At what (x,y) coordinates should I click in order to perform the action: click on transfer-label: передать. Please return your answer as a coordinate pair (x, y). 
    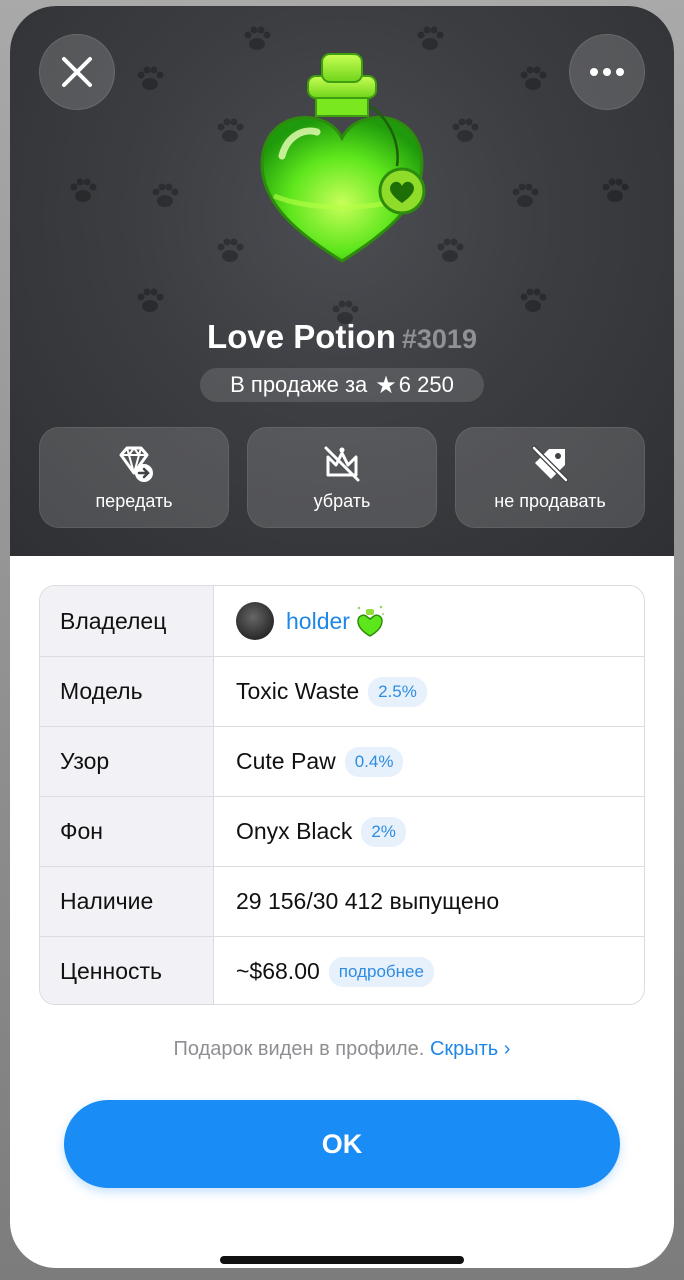
    Looking at the image, I should click on (134, 501).